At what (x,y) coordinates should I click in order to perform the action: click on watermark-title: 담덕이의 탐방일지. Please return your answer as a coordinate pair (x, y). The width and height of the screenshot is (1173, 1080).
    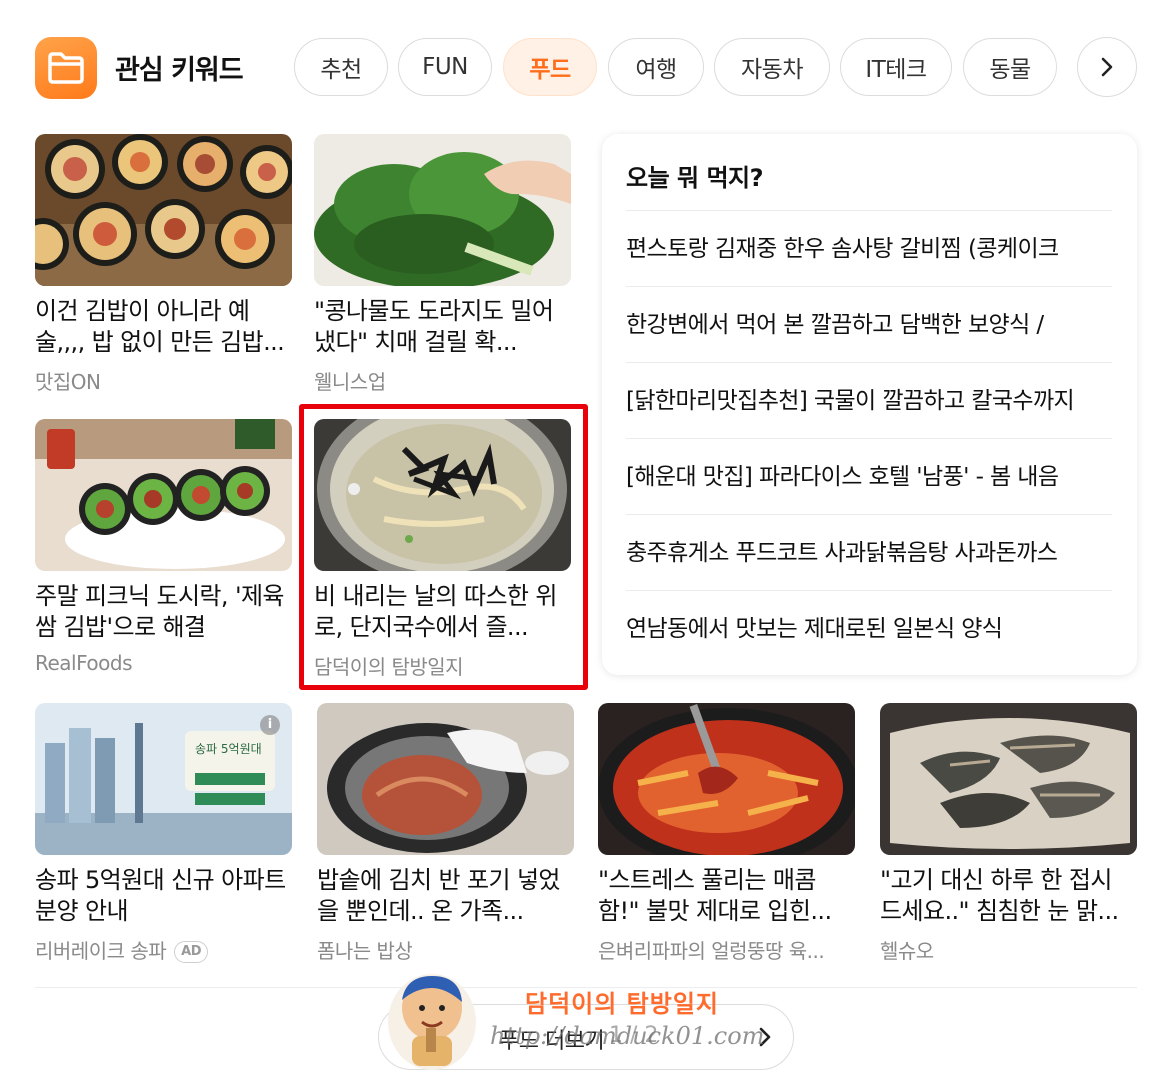
    Looking at the image, I should click on (622, 1003).